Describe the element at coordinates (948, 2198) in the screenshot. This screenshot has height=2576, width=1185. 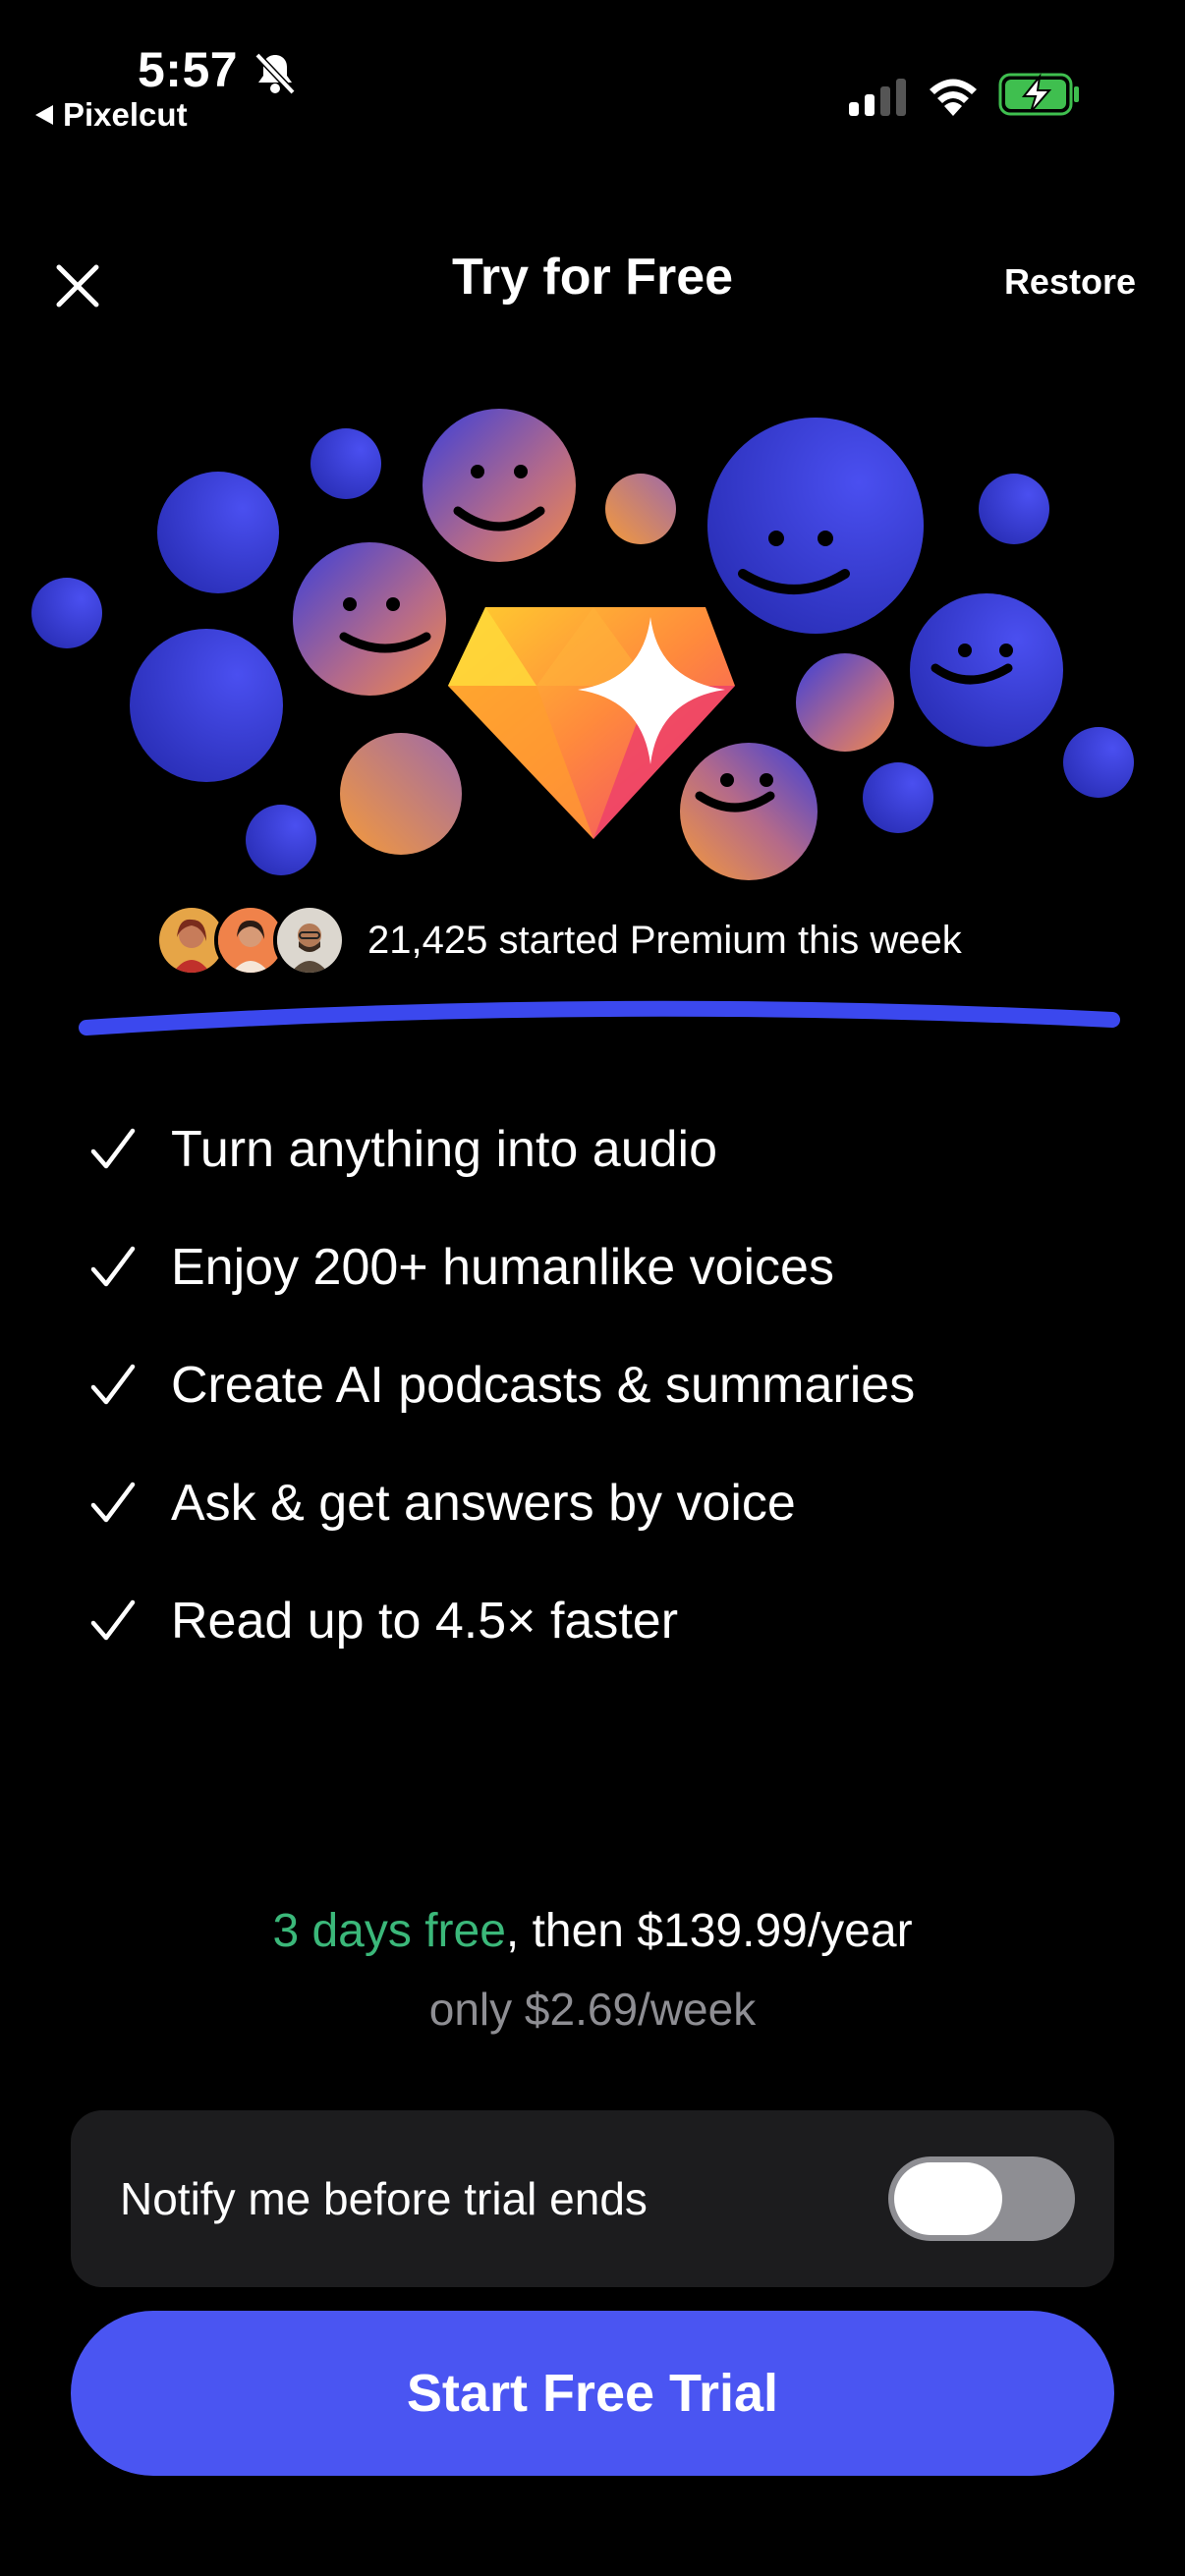
I see `toggle-knob` at that location.